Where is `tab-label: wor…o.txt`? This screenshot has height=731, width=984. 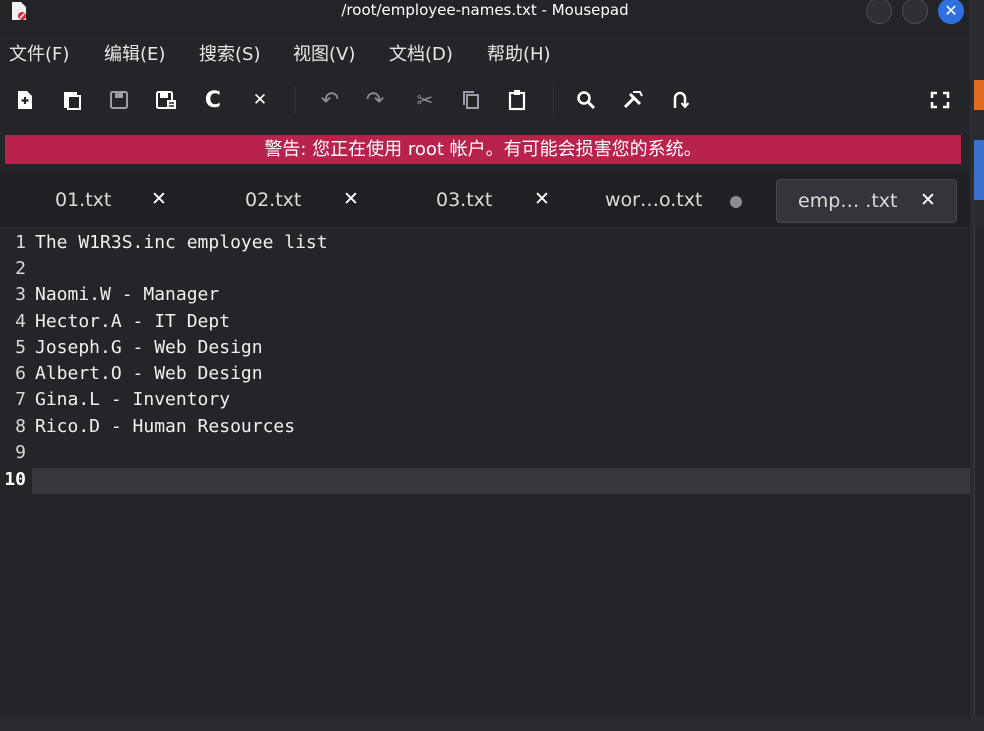 tab-label: wor…o.txt is located at coordinates (654, 200).